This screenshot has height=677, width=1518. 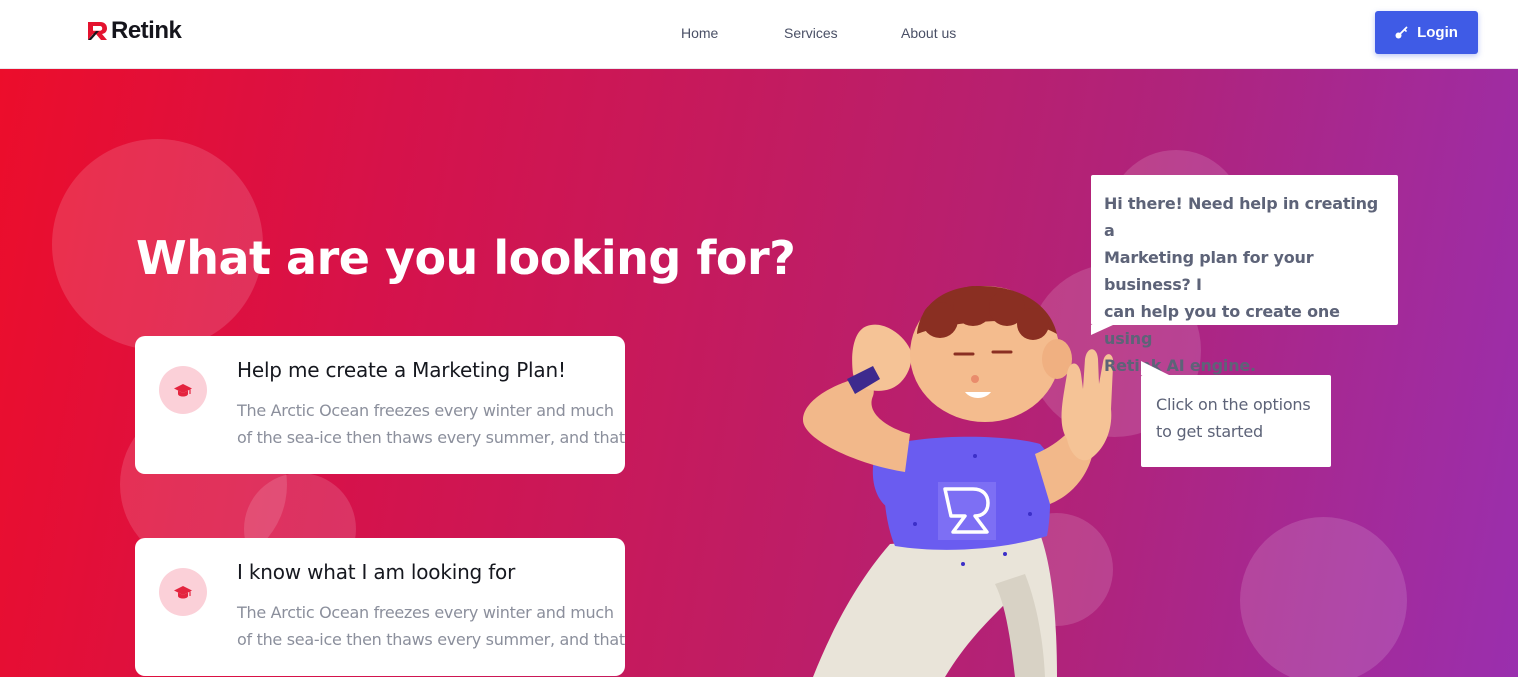 I want to click on speech-line: can help you to create one using, so click(x=1222, y=325).